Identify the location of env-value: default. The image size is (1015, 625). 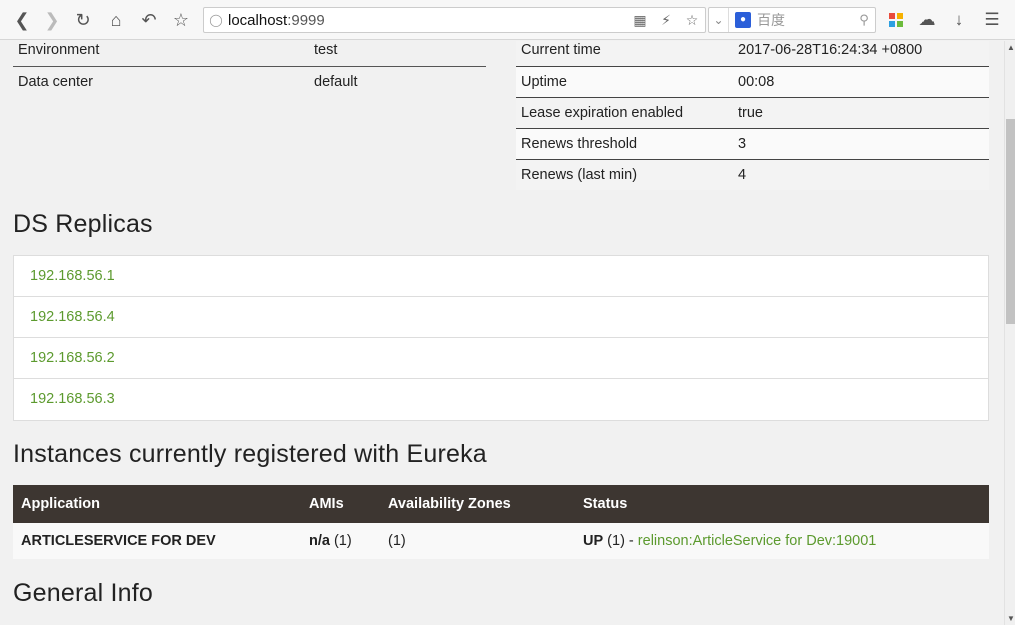
(336, 81).